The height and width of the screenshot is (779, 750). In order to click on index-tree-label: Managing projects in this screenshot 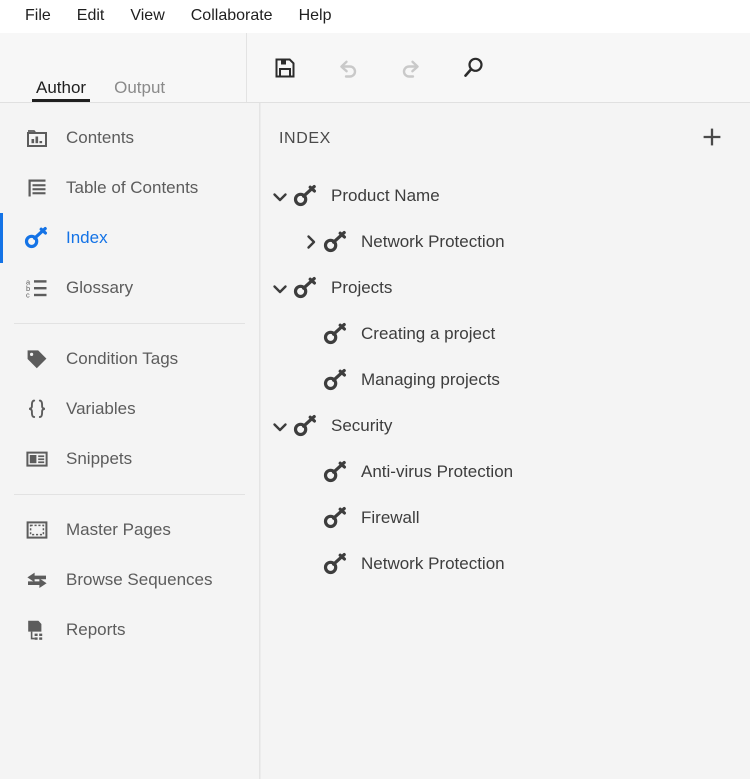, I will do `click(430, 379)`.